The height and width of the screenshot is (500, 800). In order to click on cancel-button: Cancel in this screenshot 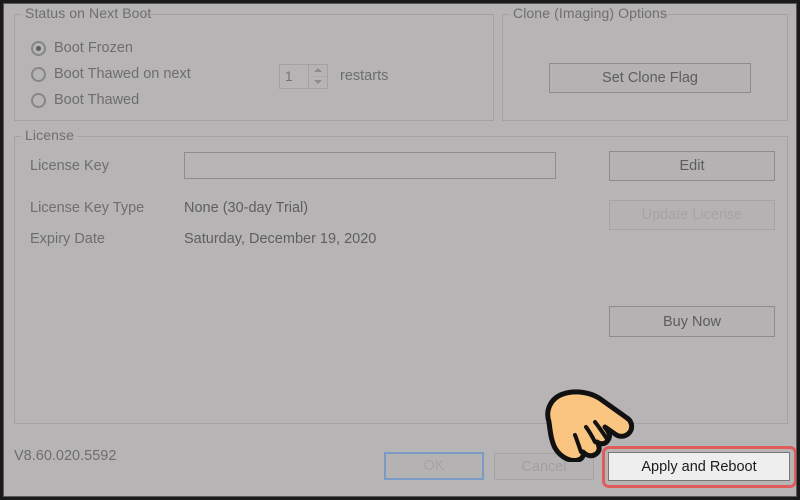, I will do `click(544, 466)`.